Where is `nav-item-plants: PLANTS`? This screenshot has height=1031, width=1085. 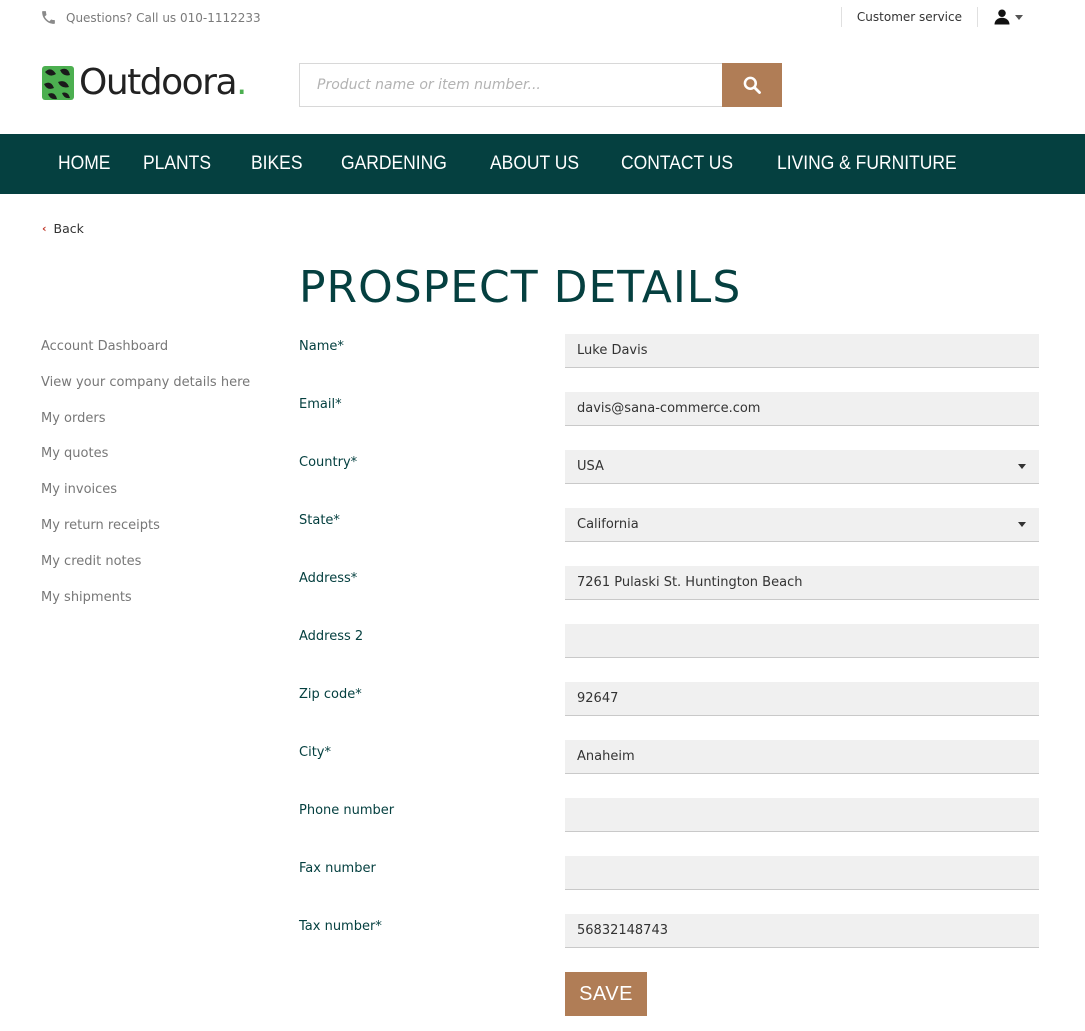 nav-item-plants: PLANTS is located at coordinates (177, 164).